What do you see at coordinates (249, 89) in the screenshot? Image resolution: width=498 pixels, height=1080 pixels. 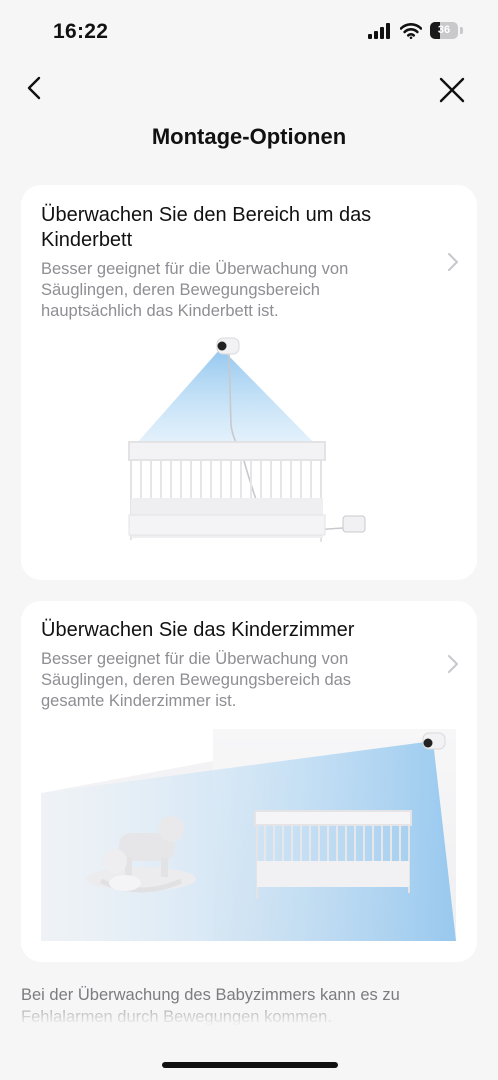 I see `navigation-bar` at bounding box center [249, 89].